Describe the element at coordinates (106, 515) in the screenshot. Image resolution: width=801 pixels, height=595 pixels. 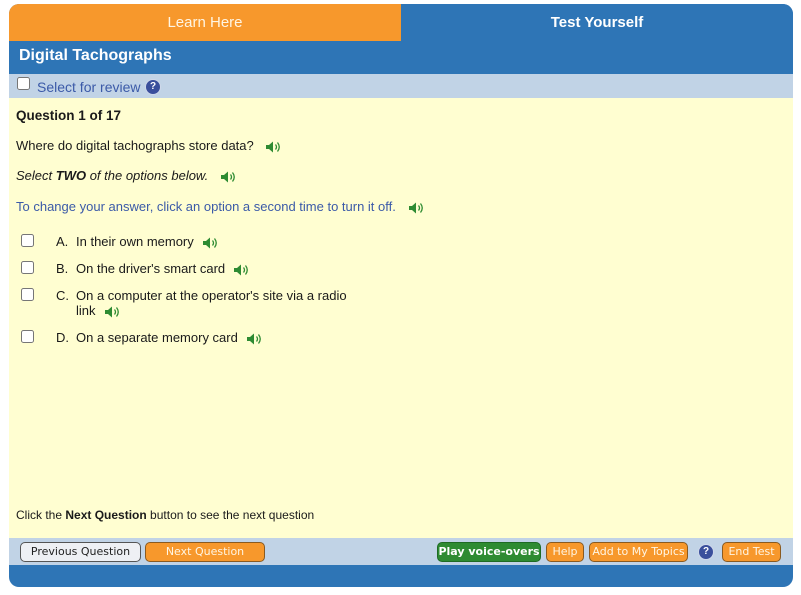
I see `hint-bold: Next Question` at that location.